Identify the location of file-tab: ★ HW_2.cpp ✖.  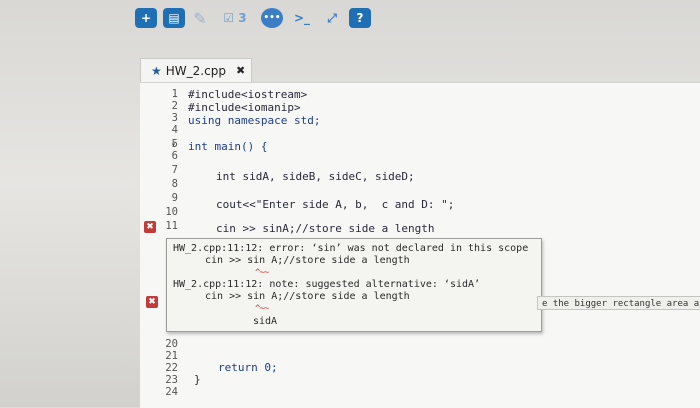
(196, 70).